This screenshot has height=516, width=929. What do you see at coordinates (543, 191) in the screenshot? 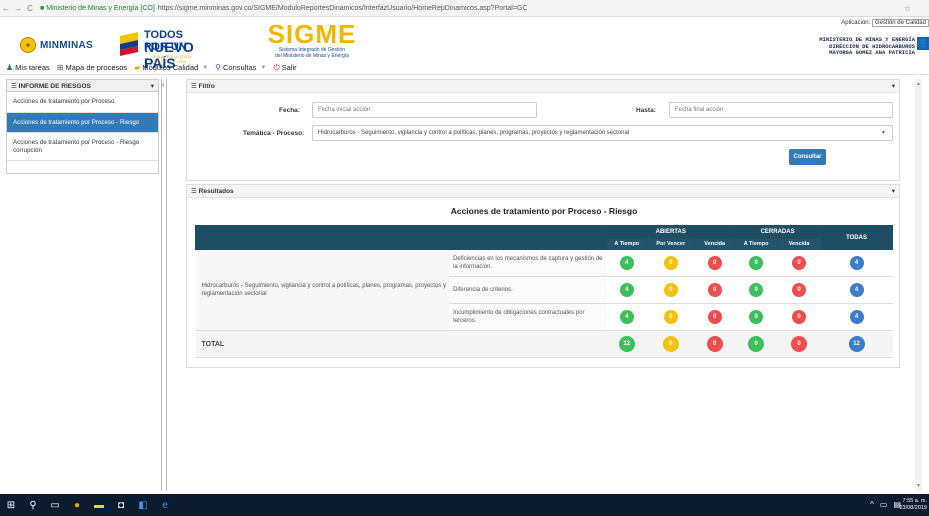
I see `results-panel-header: ☰ Resultados ▾` at bounding box center [543, 191].